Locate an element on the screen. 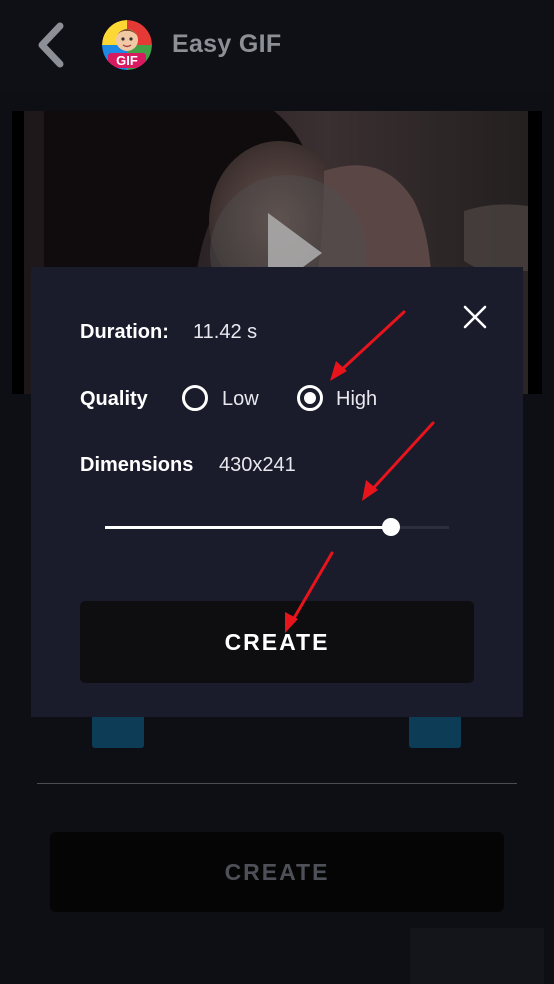 This screenshot has height=984, width=554. dimensions-label: Dimensions is located at coordinates (137, 465).